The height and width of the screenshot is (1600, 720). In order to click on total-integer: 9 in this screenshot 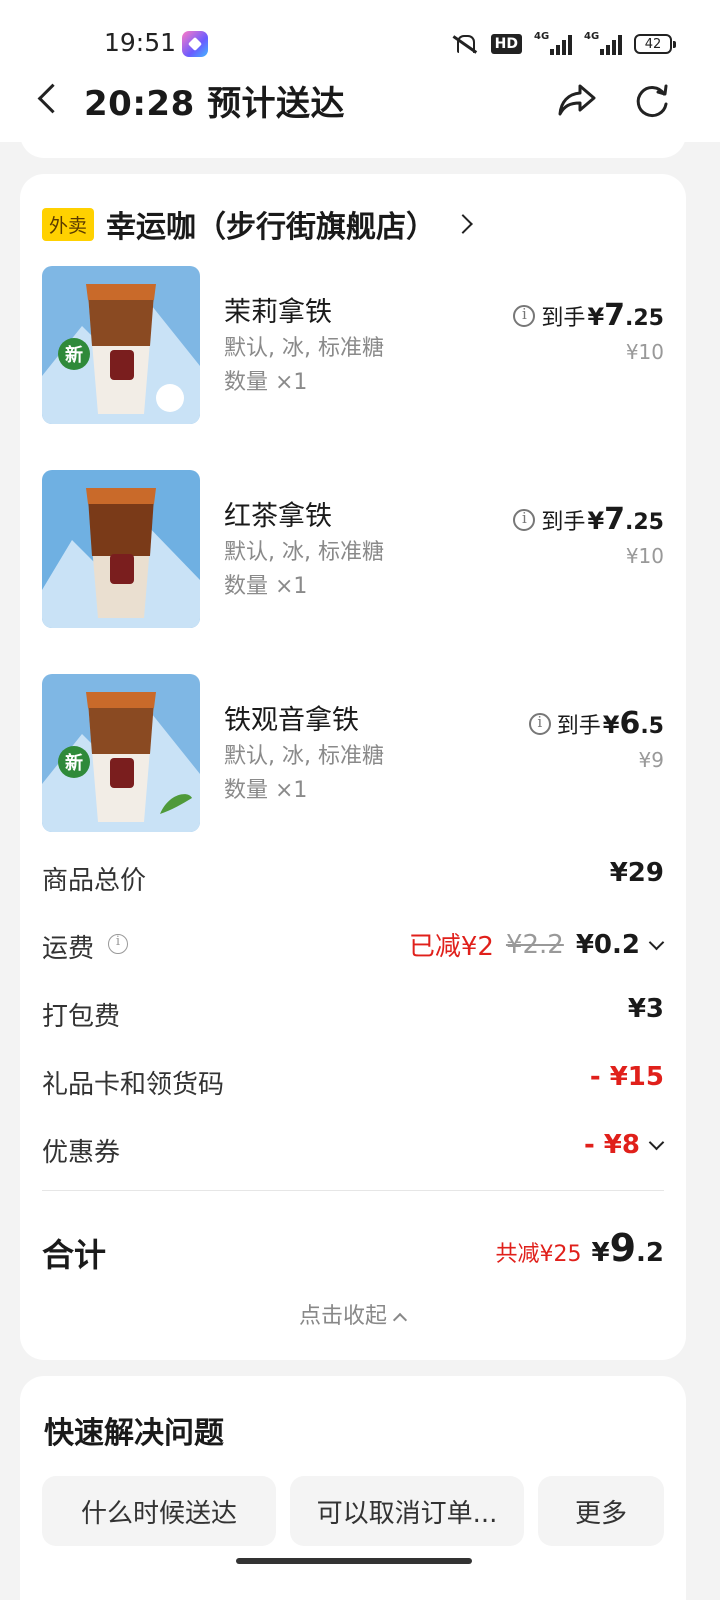, I will do `click(623, 1248)`.